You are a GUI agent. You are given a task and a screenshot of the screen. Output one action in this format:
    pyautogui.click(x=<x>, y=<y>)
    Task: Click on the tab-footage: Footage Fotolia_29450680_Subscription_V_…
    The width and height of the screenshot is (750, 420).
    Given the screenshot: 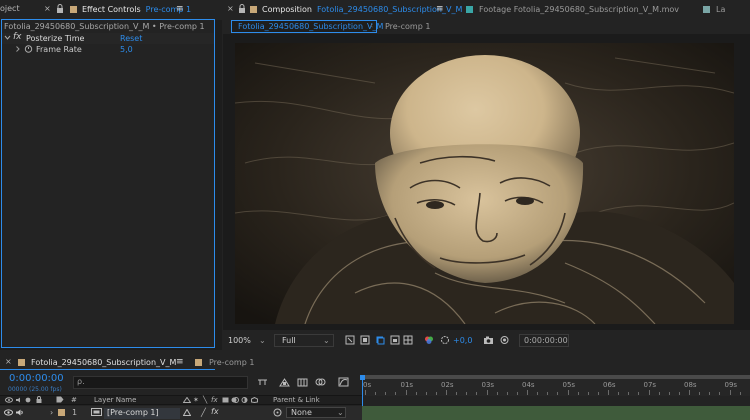 What is the action you would take?
    pyautogui.click(x=572, y=9)
    